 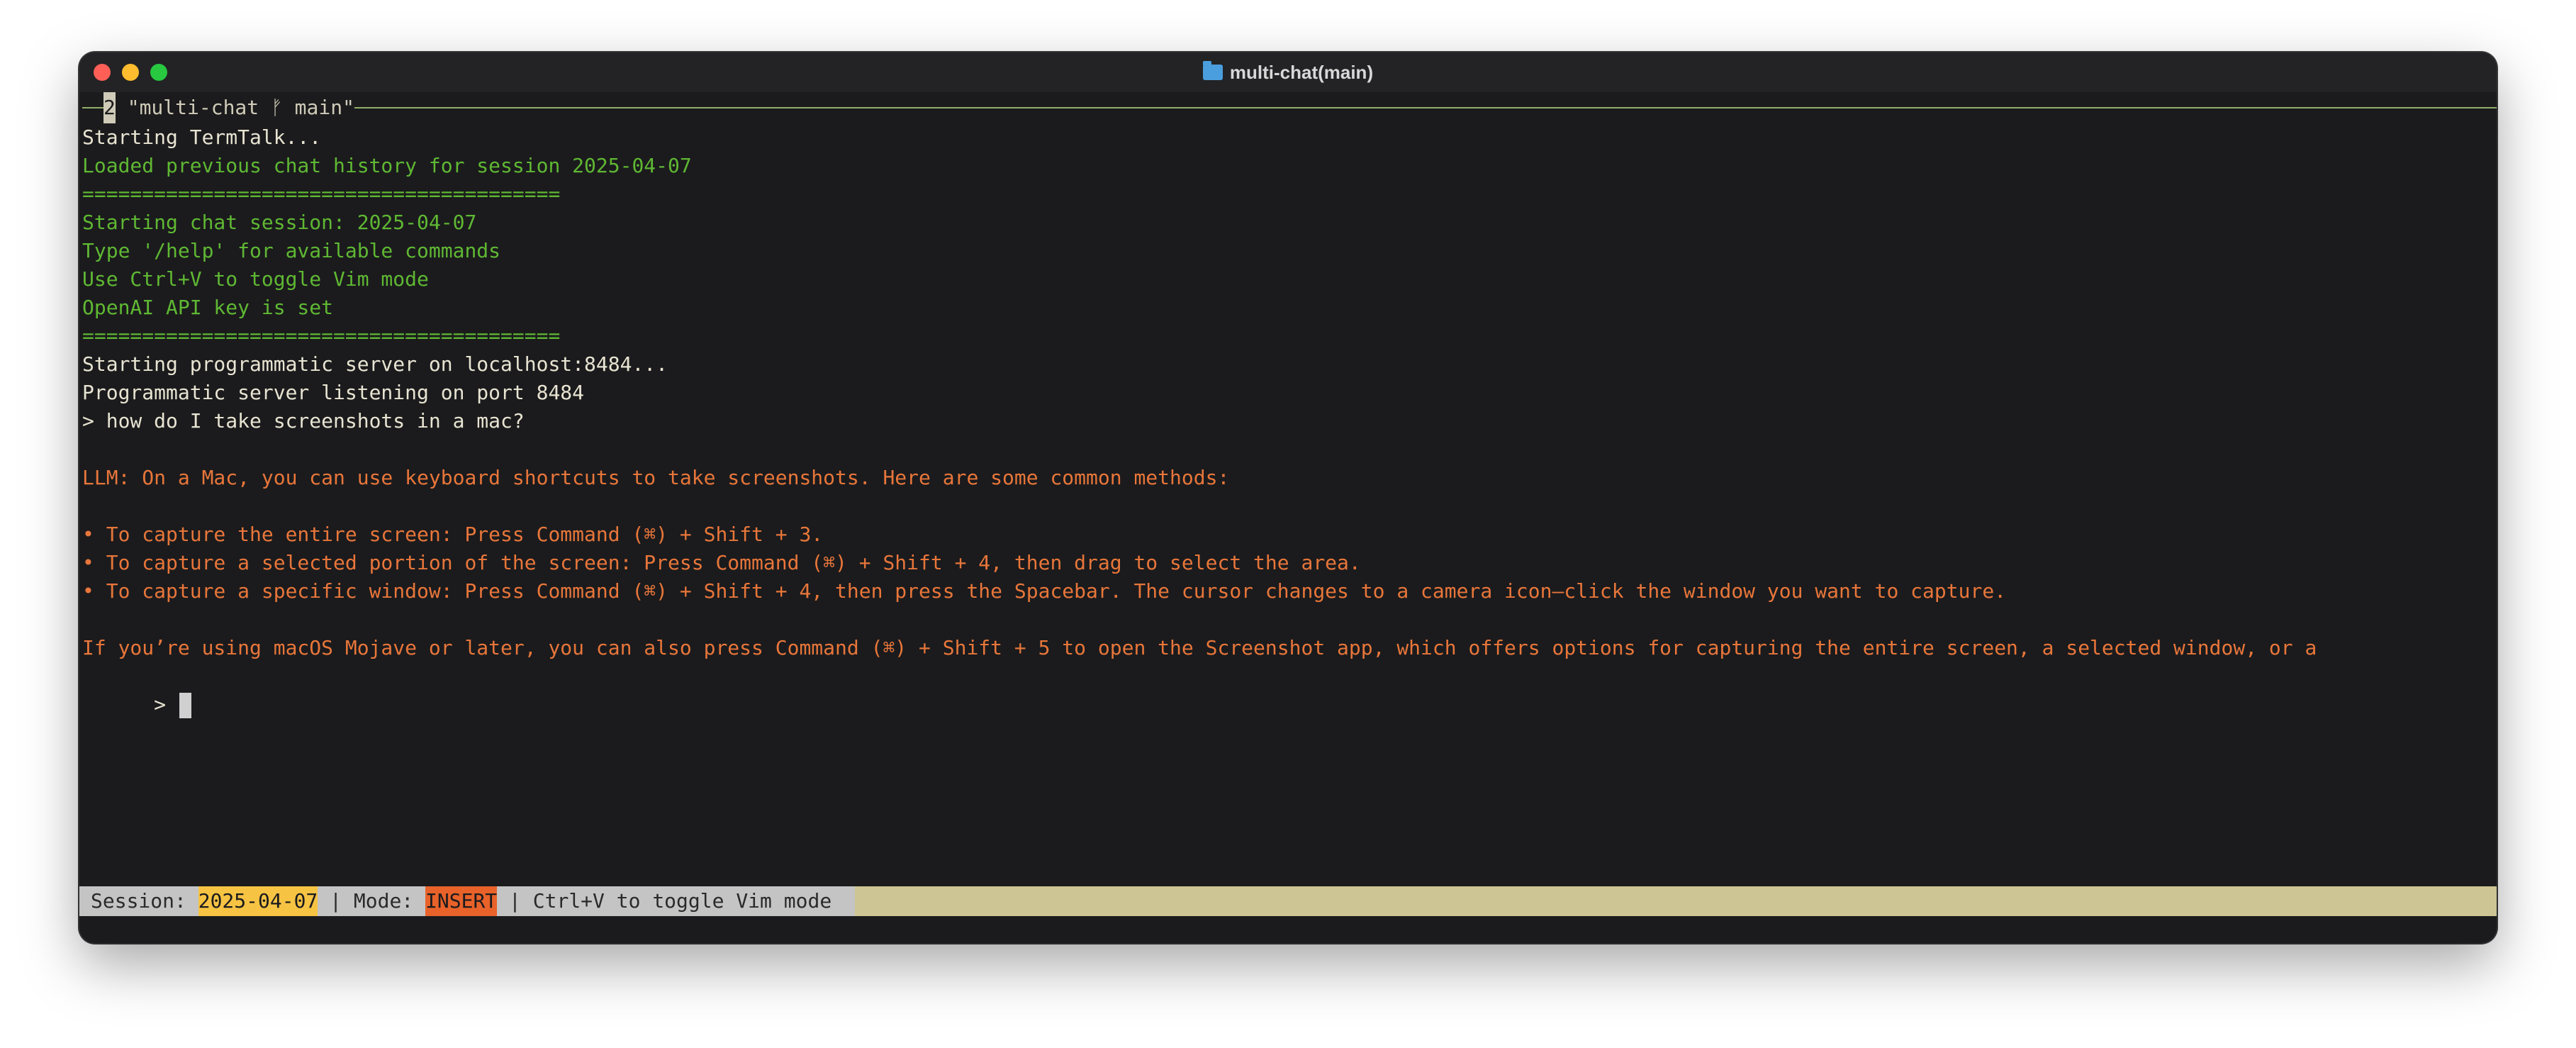 I want to click on pane-number: 2, so click(x=110, y=108).